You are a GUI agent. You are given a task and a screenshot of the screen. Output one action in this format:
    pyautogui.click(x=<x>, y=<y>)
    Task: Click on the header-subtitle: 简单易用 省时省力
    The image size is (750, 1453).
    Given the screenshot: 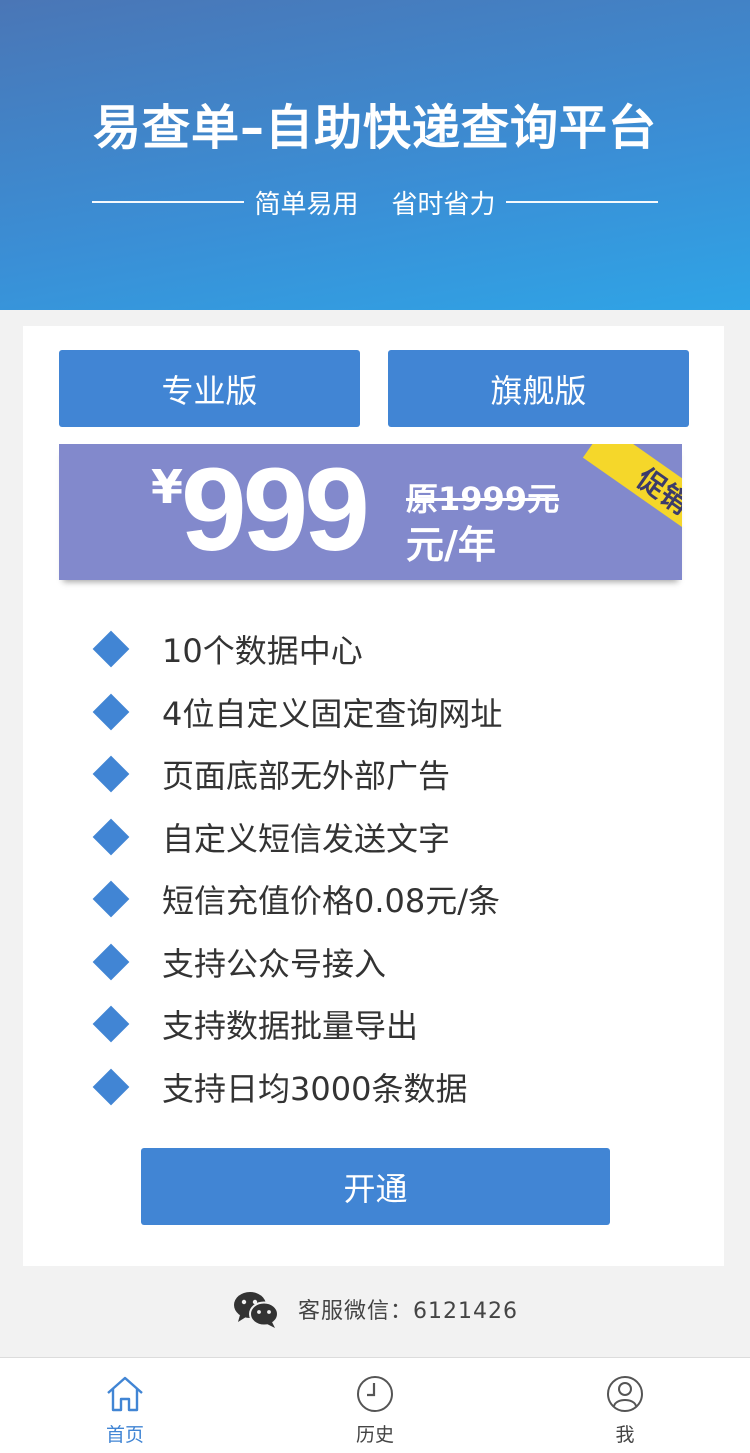 What is the action you would take?
    pyautogui.click(x=375, y=202)
    